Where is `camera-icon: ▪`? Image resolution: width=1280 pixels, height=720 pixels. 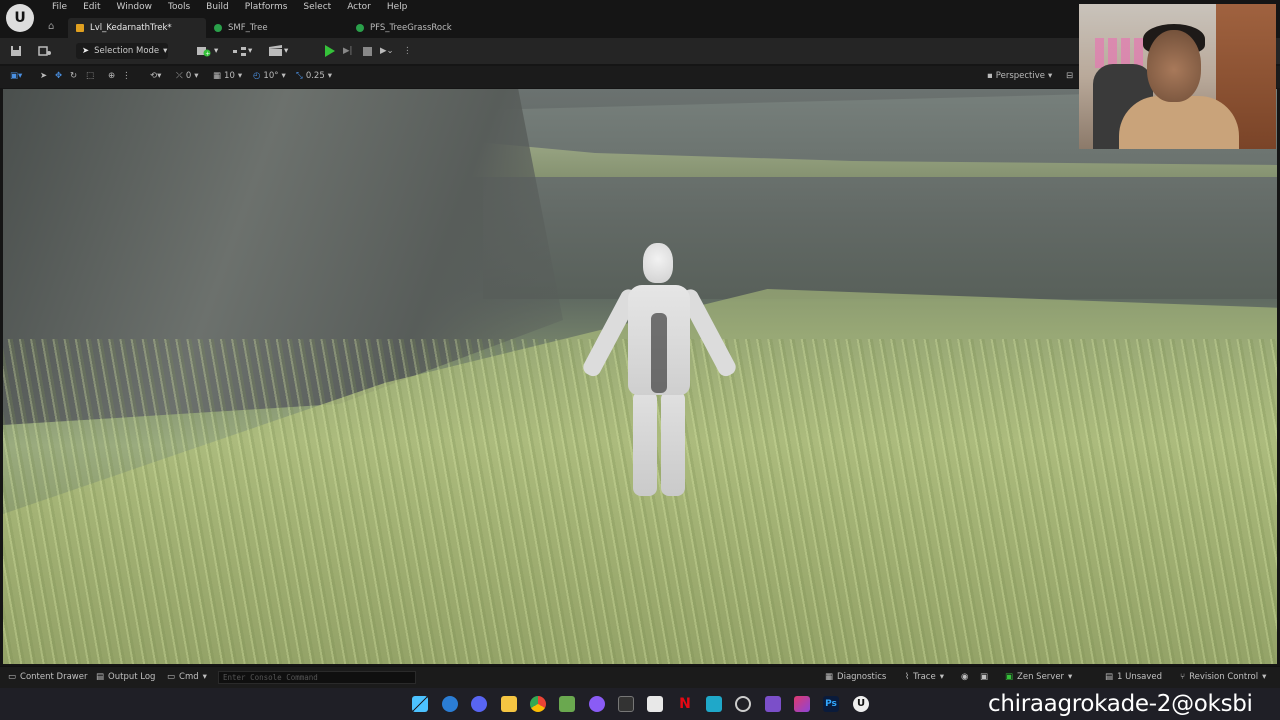 camera-icon: ▪ is located at coordinates (990, 76).